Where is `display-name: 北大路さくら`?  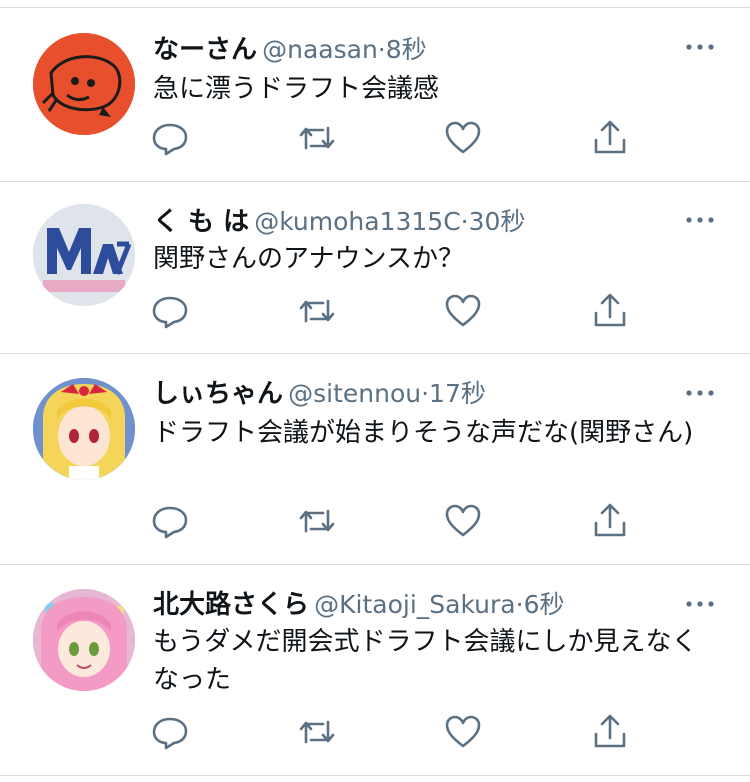 display-name: 北大路さくら is located at coordinates (231, 605).